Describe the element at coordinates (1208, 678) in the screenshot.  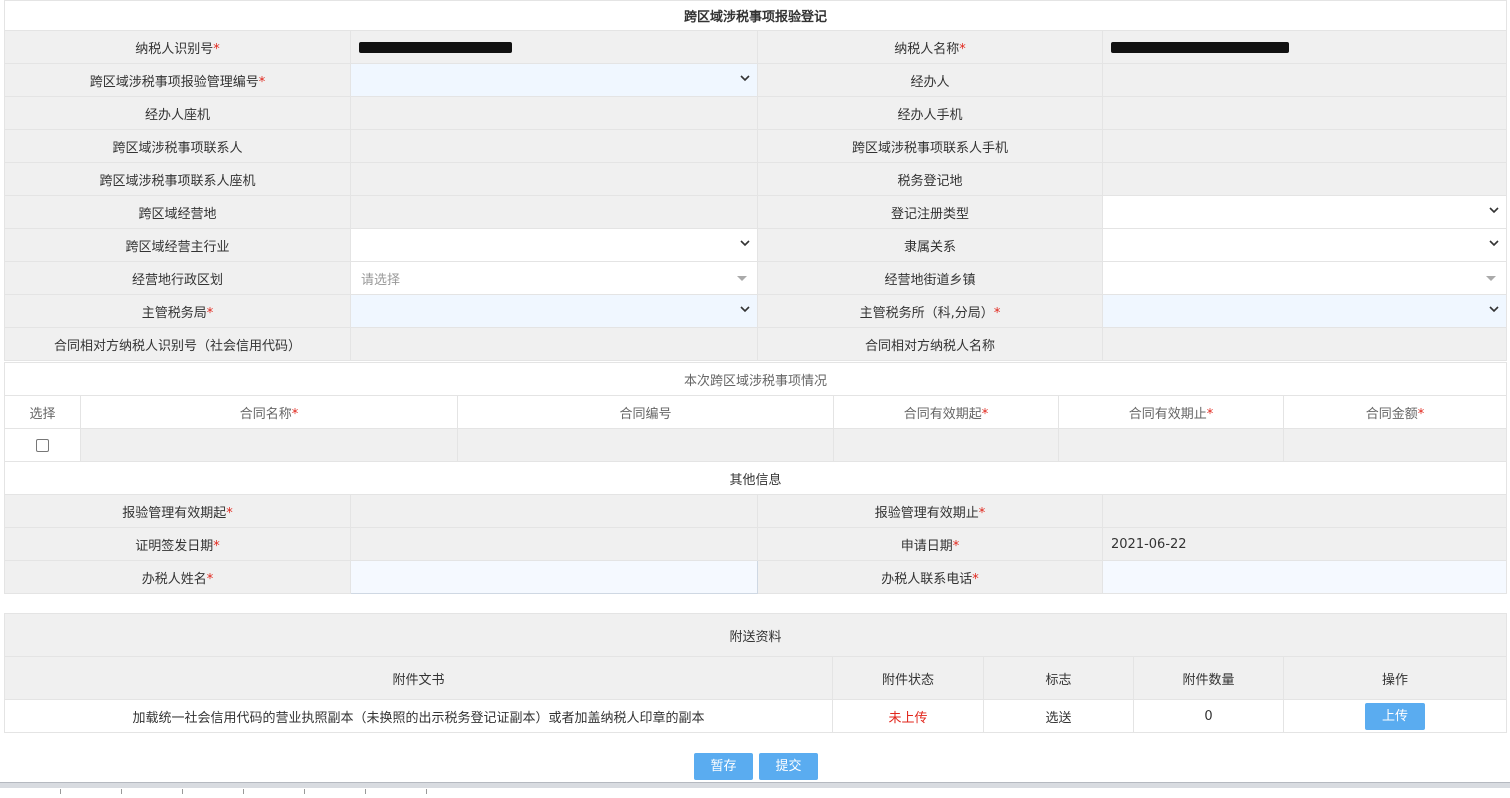
I see `count-header: 附件数量` at that location.